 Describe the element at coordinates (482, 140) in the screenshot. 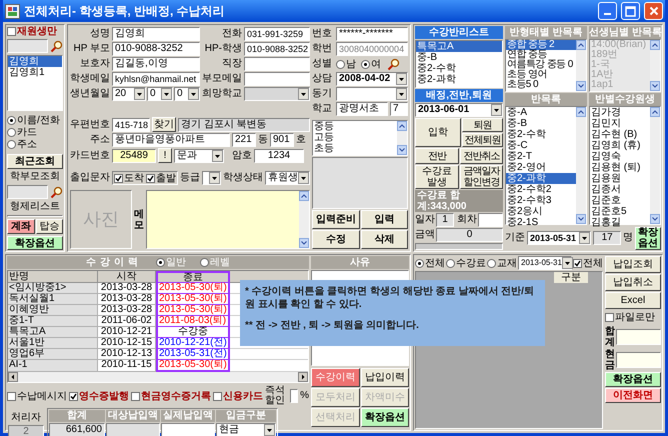

I see `button: 전체퇴원` at that location.